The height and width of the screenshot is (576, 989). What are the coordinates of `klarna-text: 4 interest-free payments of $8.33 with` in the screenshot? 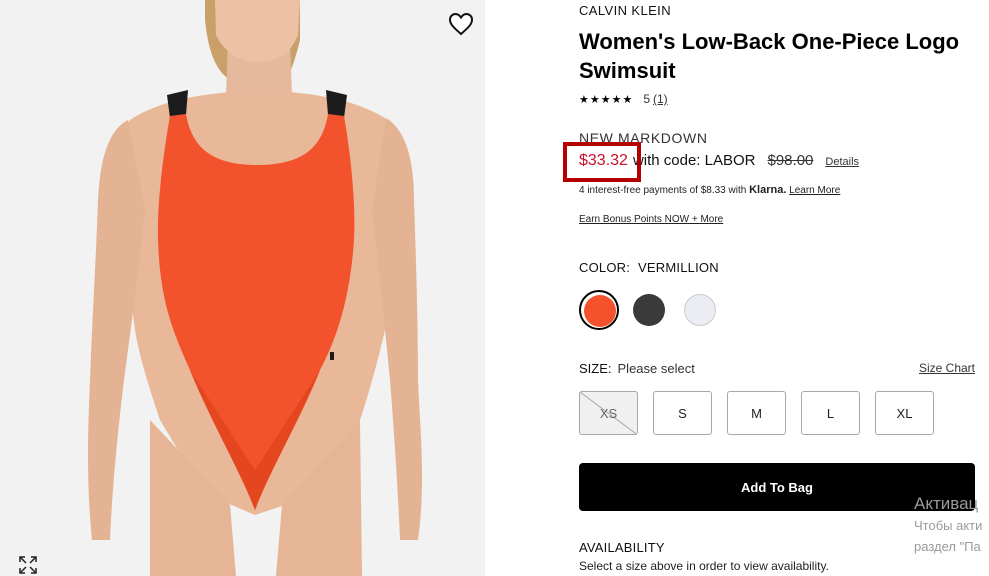 It's located at (663, 190).